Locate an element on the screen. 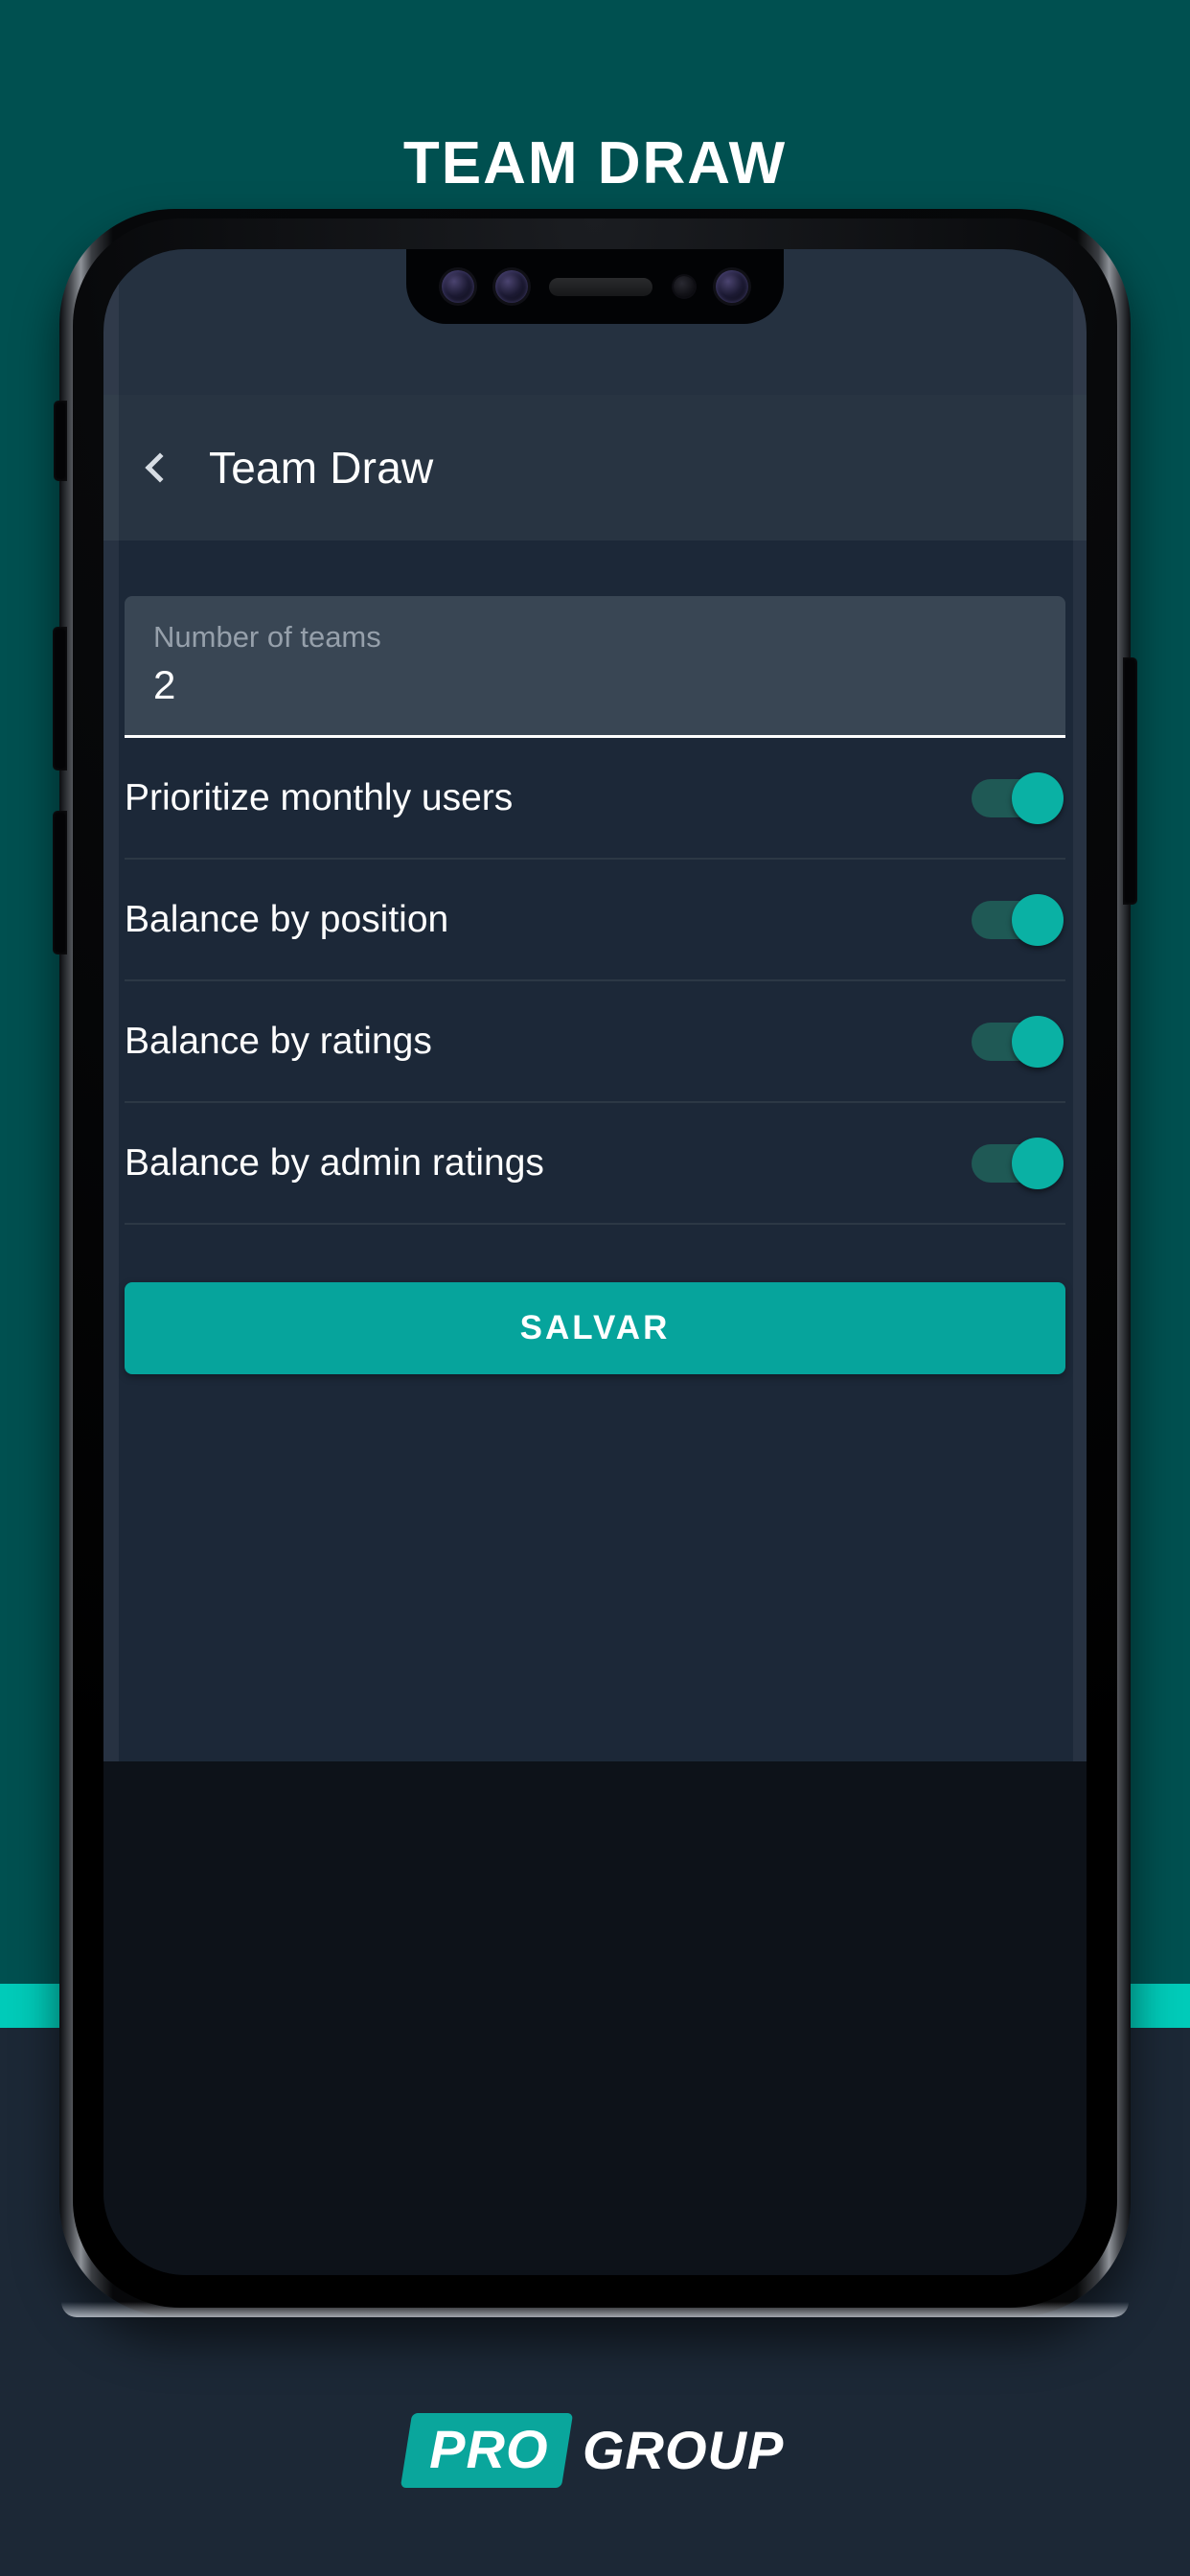 The width and height of the screenshot is (1190, 2576). toggle-balance-by-ratings is located at coordinates (1018, 1041).